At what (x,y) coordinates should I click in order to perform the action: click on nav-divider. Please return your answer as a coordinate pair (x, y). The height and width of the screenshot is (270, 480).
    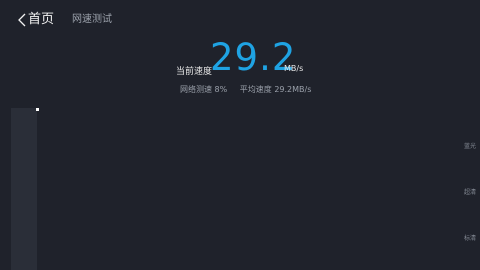
    Looking at the image, I should click on (64, 20).